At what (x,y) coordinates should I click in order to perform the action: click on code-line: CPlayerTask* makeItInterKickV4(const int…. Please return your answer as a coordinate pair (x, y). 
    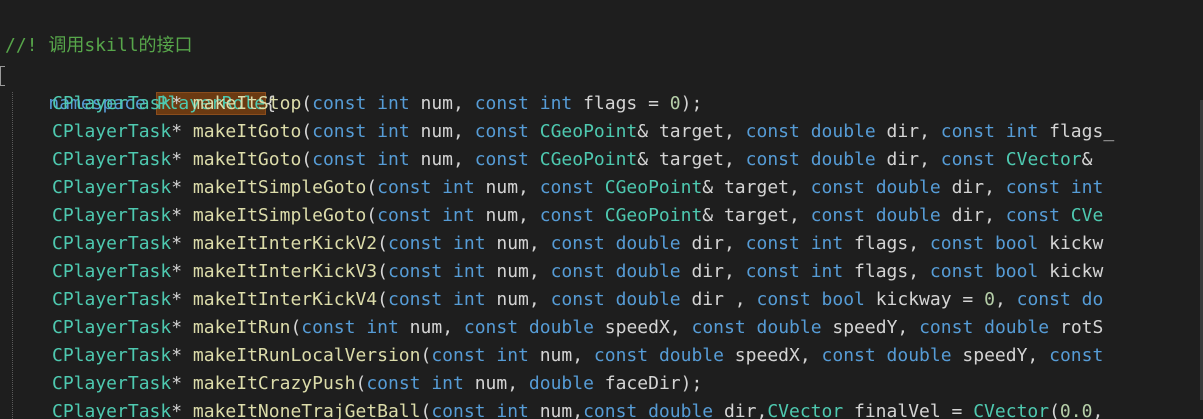
    Looking at the image, I should click on (577, 300).